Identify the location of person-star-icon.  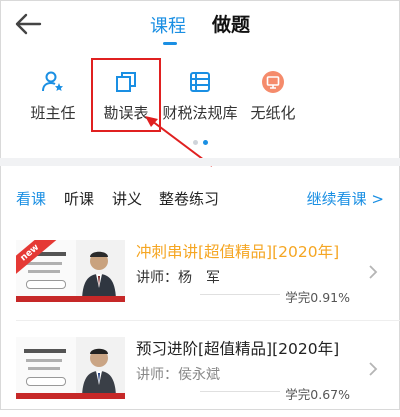
(52, 81).